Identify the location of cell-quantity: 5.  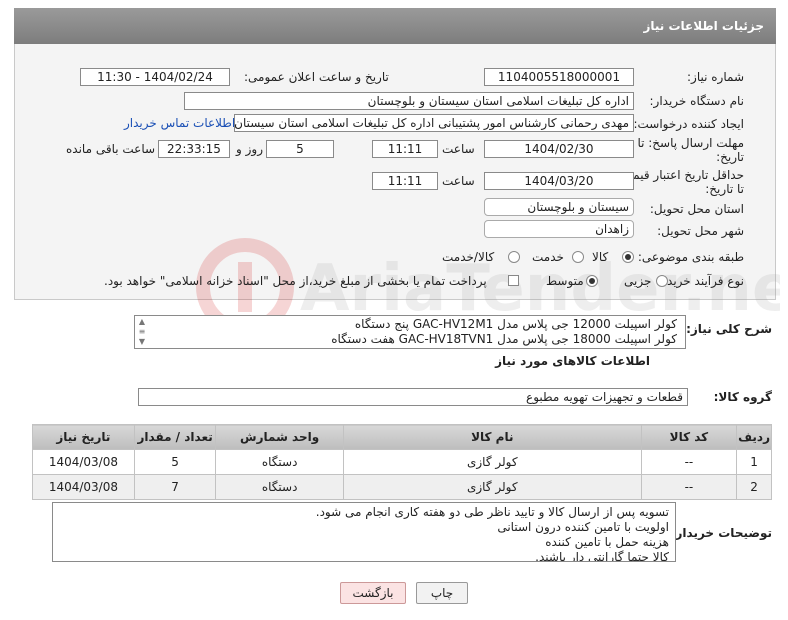
(175, 462).